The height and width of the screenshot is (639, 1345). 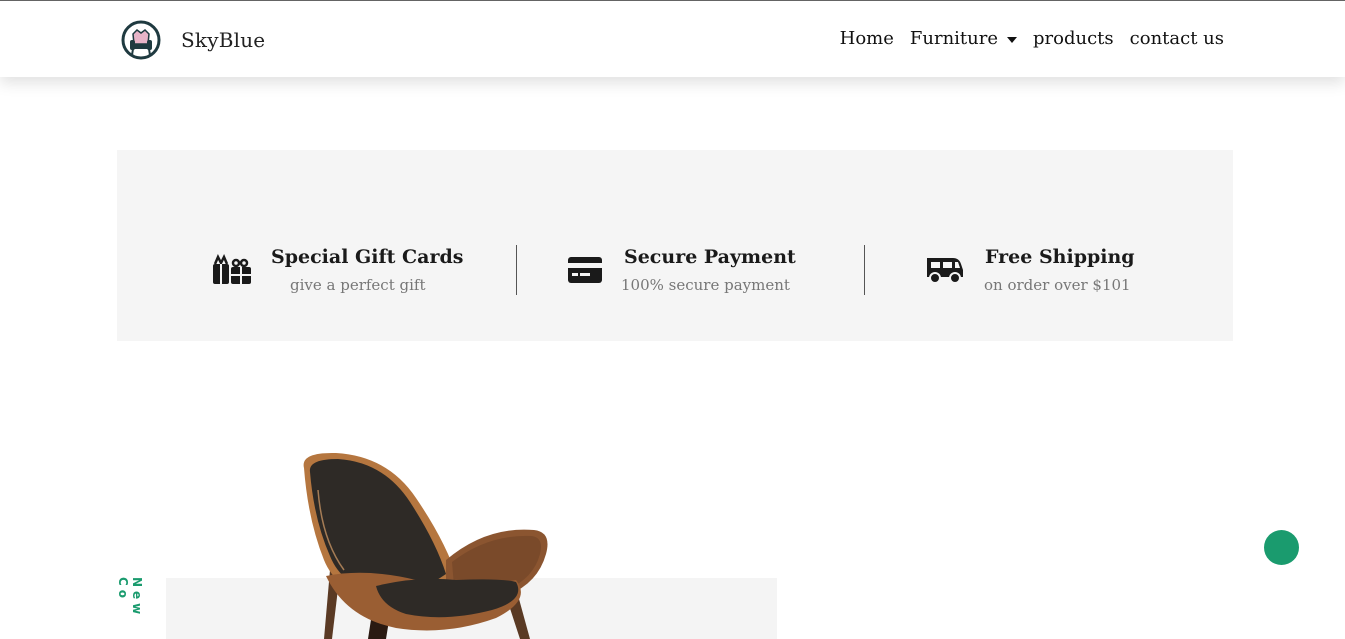 I want to click on scroll-to-top-button, so click(x=1281, y=547).